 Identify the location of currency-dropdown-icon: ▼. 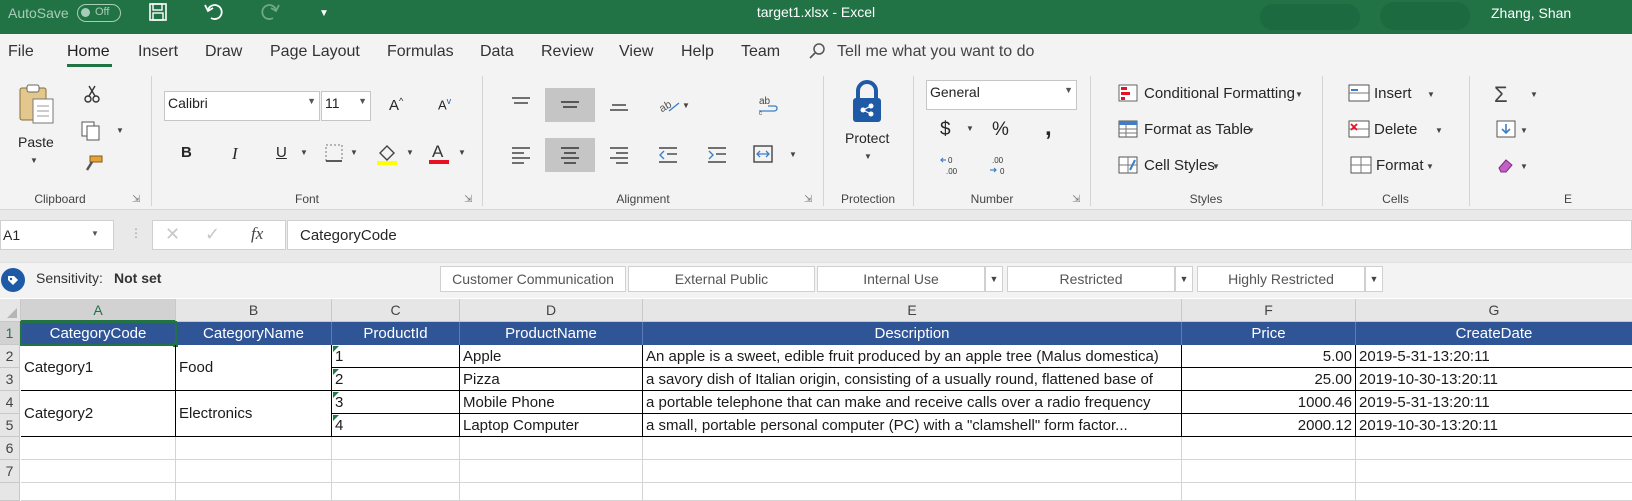
(970, 128).